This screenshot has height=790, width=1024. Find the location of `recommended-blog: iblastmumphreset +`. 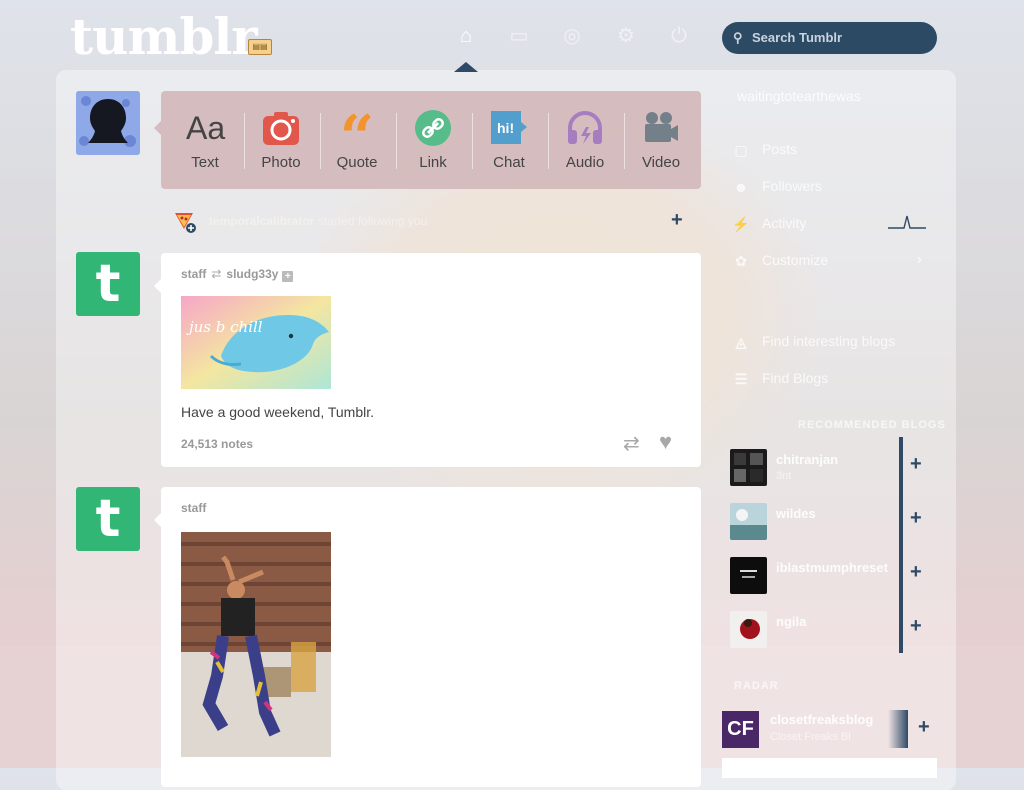

recommended-blog: iblastmumphreset + is located at coordinates (830, 572).